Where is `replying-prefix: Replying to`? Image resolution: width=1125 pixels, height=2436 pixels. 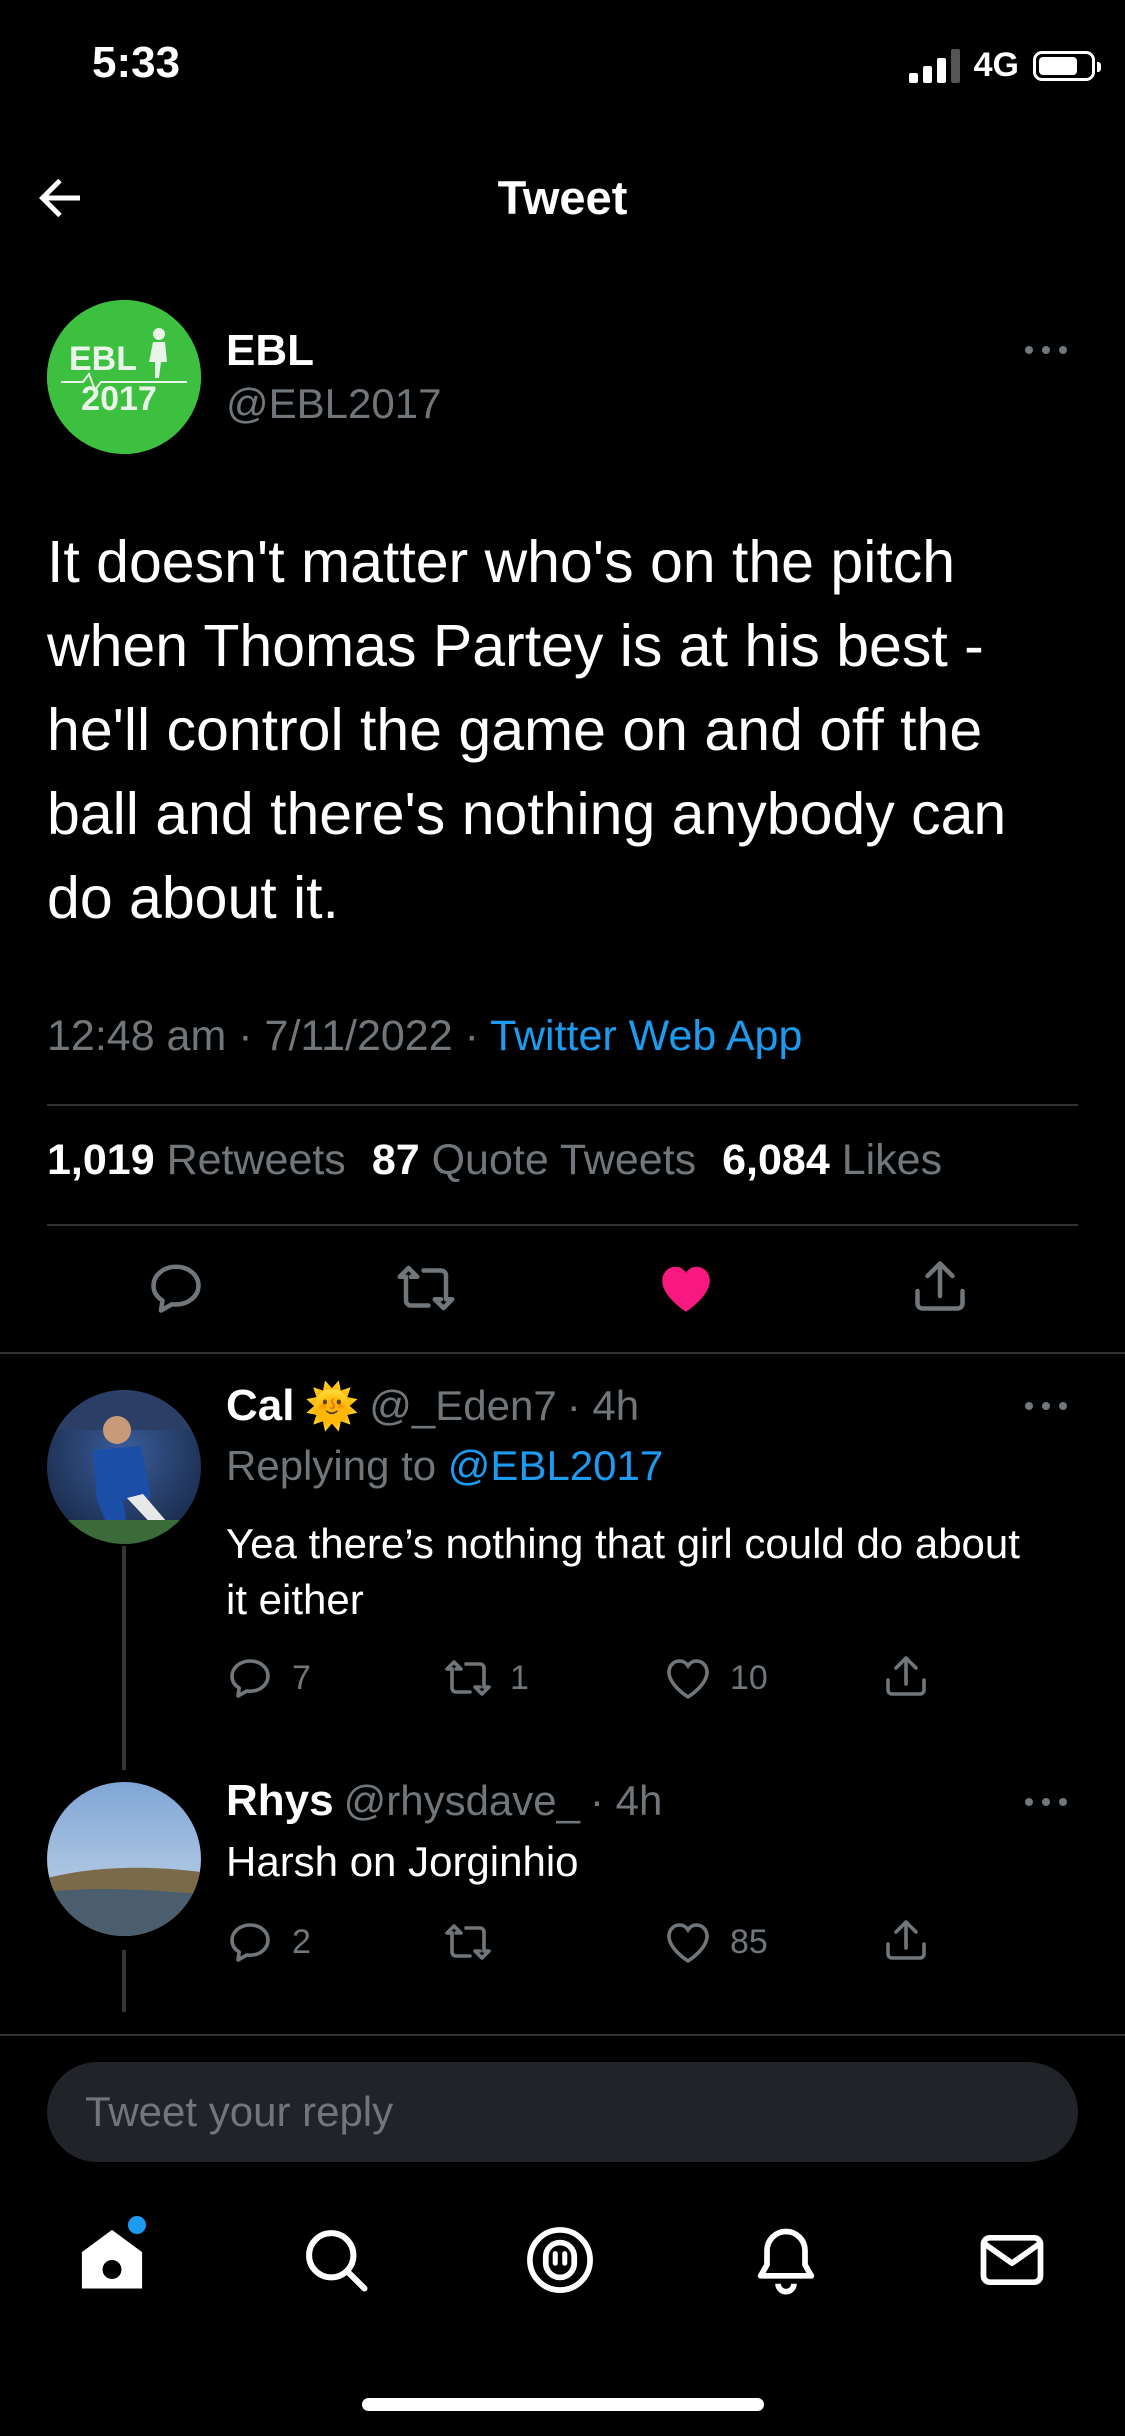
replying-prefix: Replying to is located at coordinates (331, 1465).